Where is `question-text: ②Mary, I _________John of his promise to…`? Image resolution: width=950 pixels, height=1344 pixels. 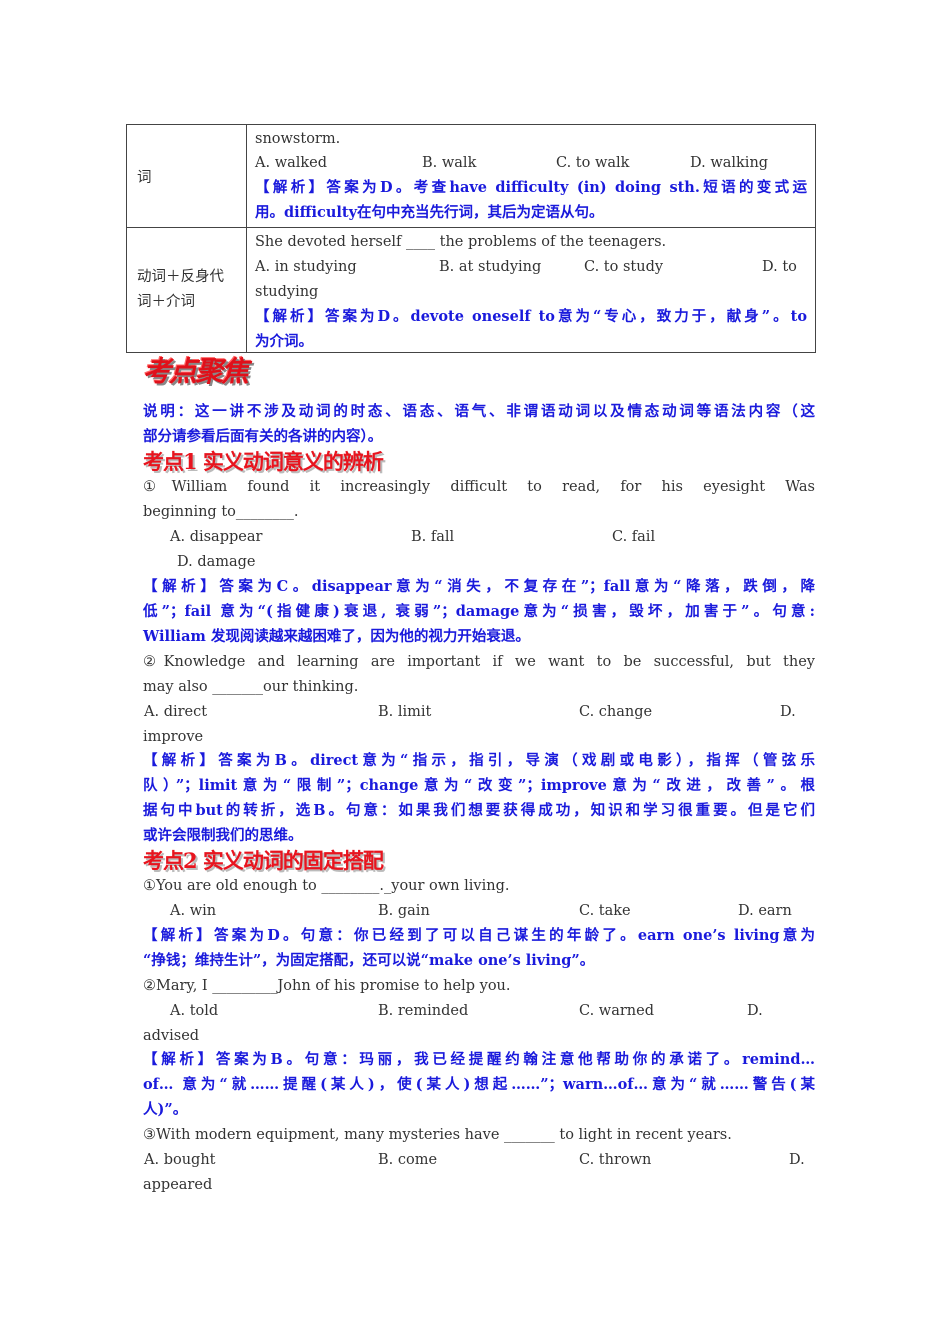
question-text: ②Mary, I _________John of his promise to… is located at coordinates (327, 986).